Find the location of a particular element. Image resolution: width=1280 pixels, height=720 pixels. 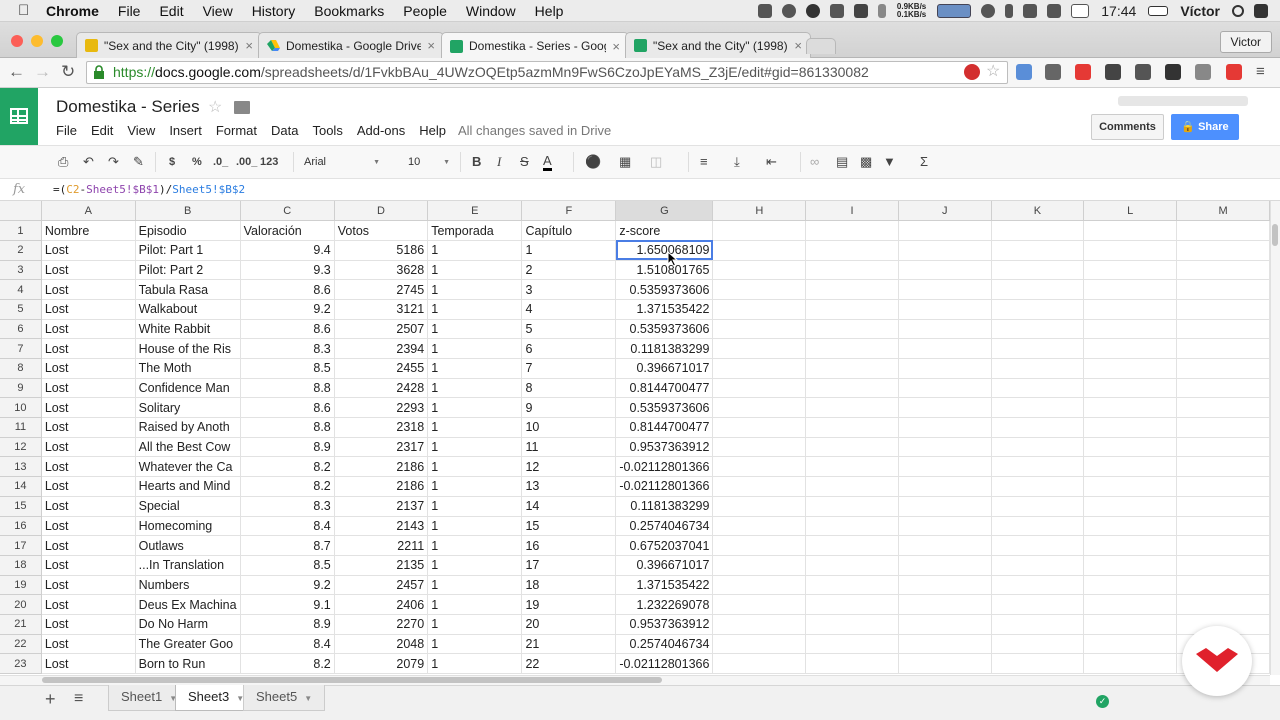

extension-icon is located at coordinates (1143, 72).